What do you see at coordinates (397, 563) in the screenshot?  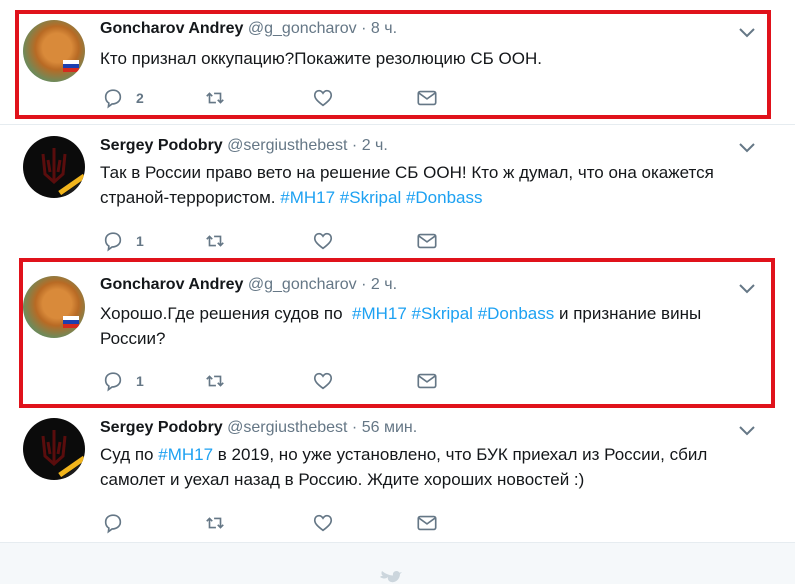 I see `timeline-footer` at bounding box center [397, 563].